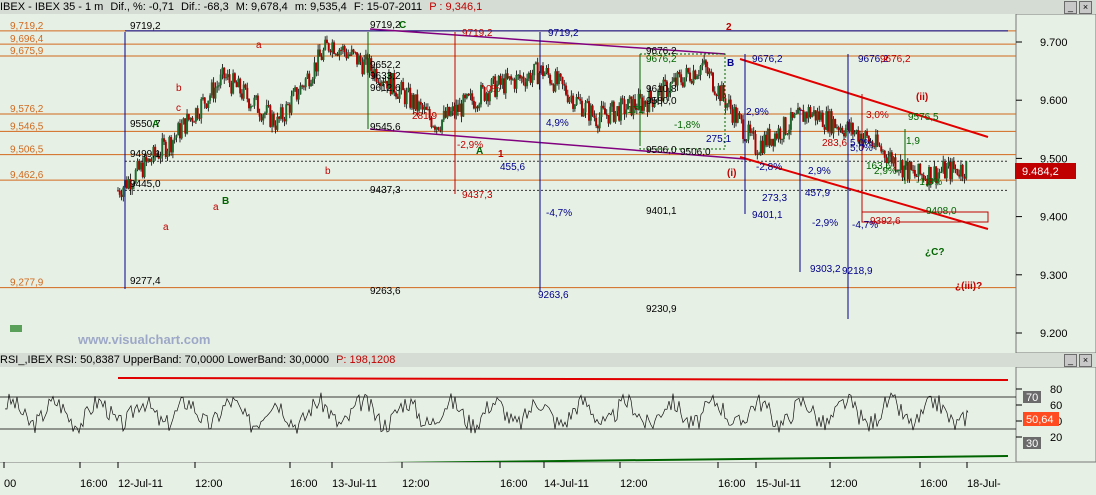 The image size is (1096, 495). I want to click on annotation-label: 455,6, so click(512, 167).